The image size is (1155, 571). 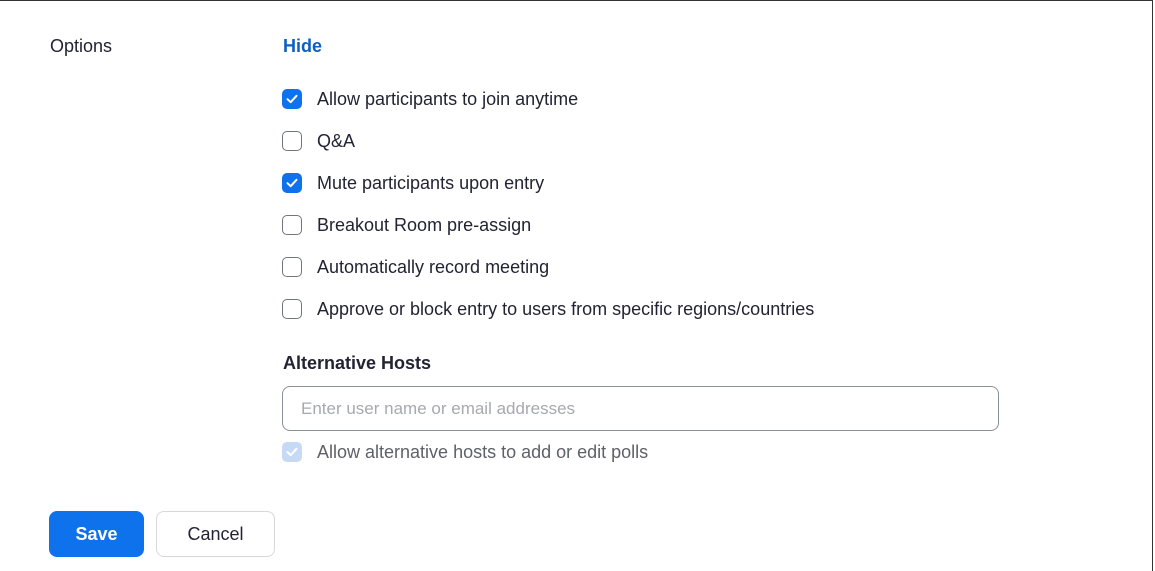 What do you see at coordinates (548, 183) in the screenshot?
I see `option-mute-on-entry: Mute participants upon entry` at bounding box center [548, 183].